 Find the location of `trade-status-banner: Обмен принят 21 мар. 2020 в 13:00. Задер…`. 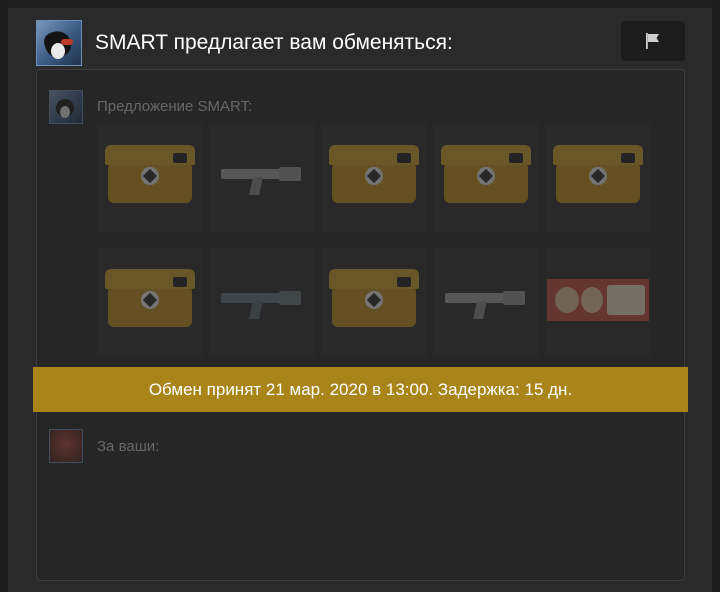

trade-status-banner: Обмен принят 21 мар. 2020 в 13:00. Задер… is located at coordinates (360, 389).